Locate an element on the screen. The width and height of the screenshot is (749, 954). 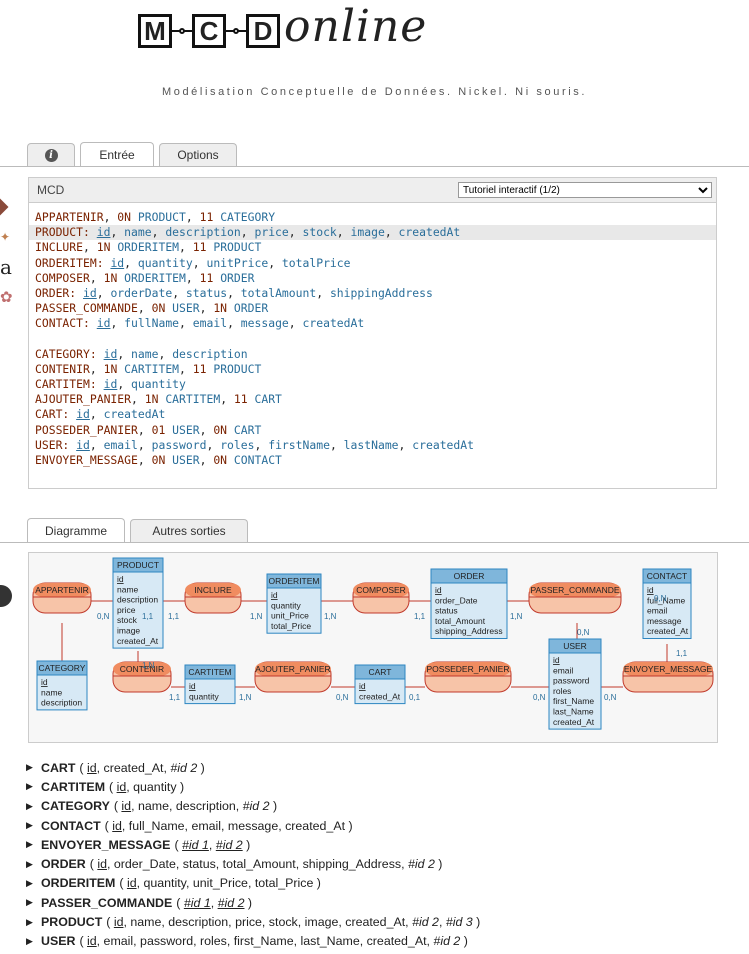
relation-args: ( id, name, description, #id 2 ) is located at coordinates (195, 806).